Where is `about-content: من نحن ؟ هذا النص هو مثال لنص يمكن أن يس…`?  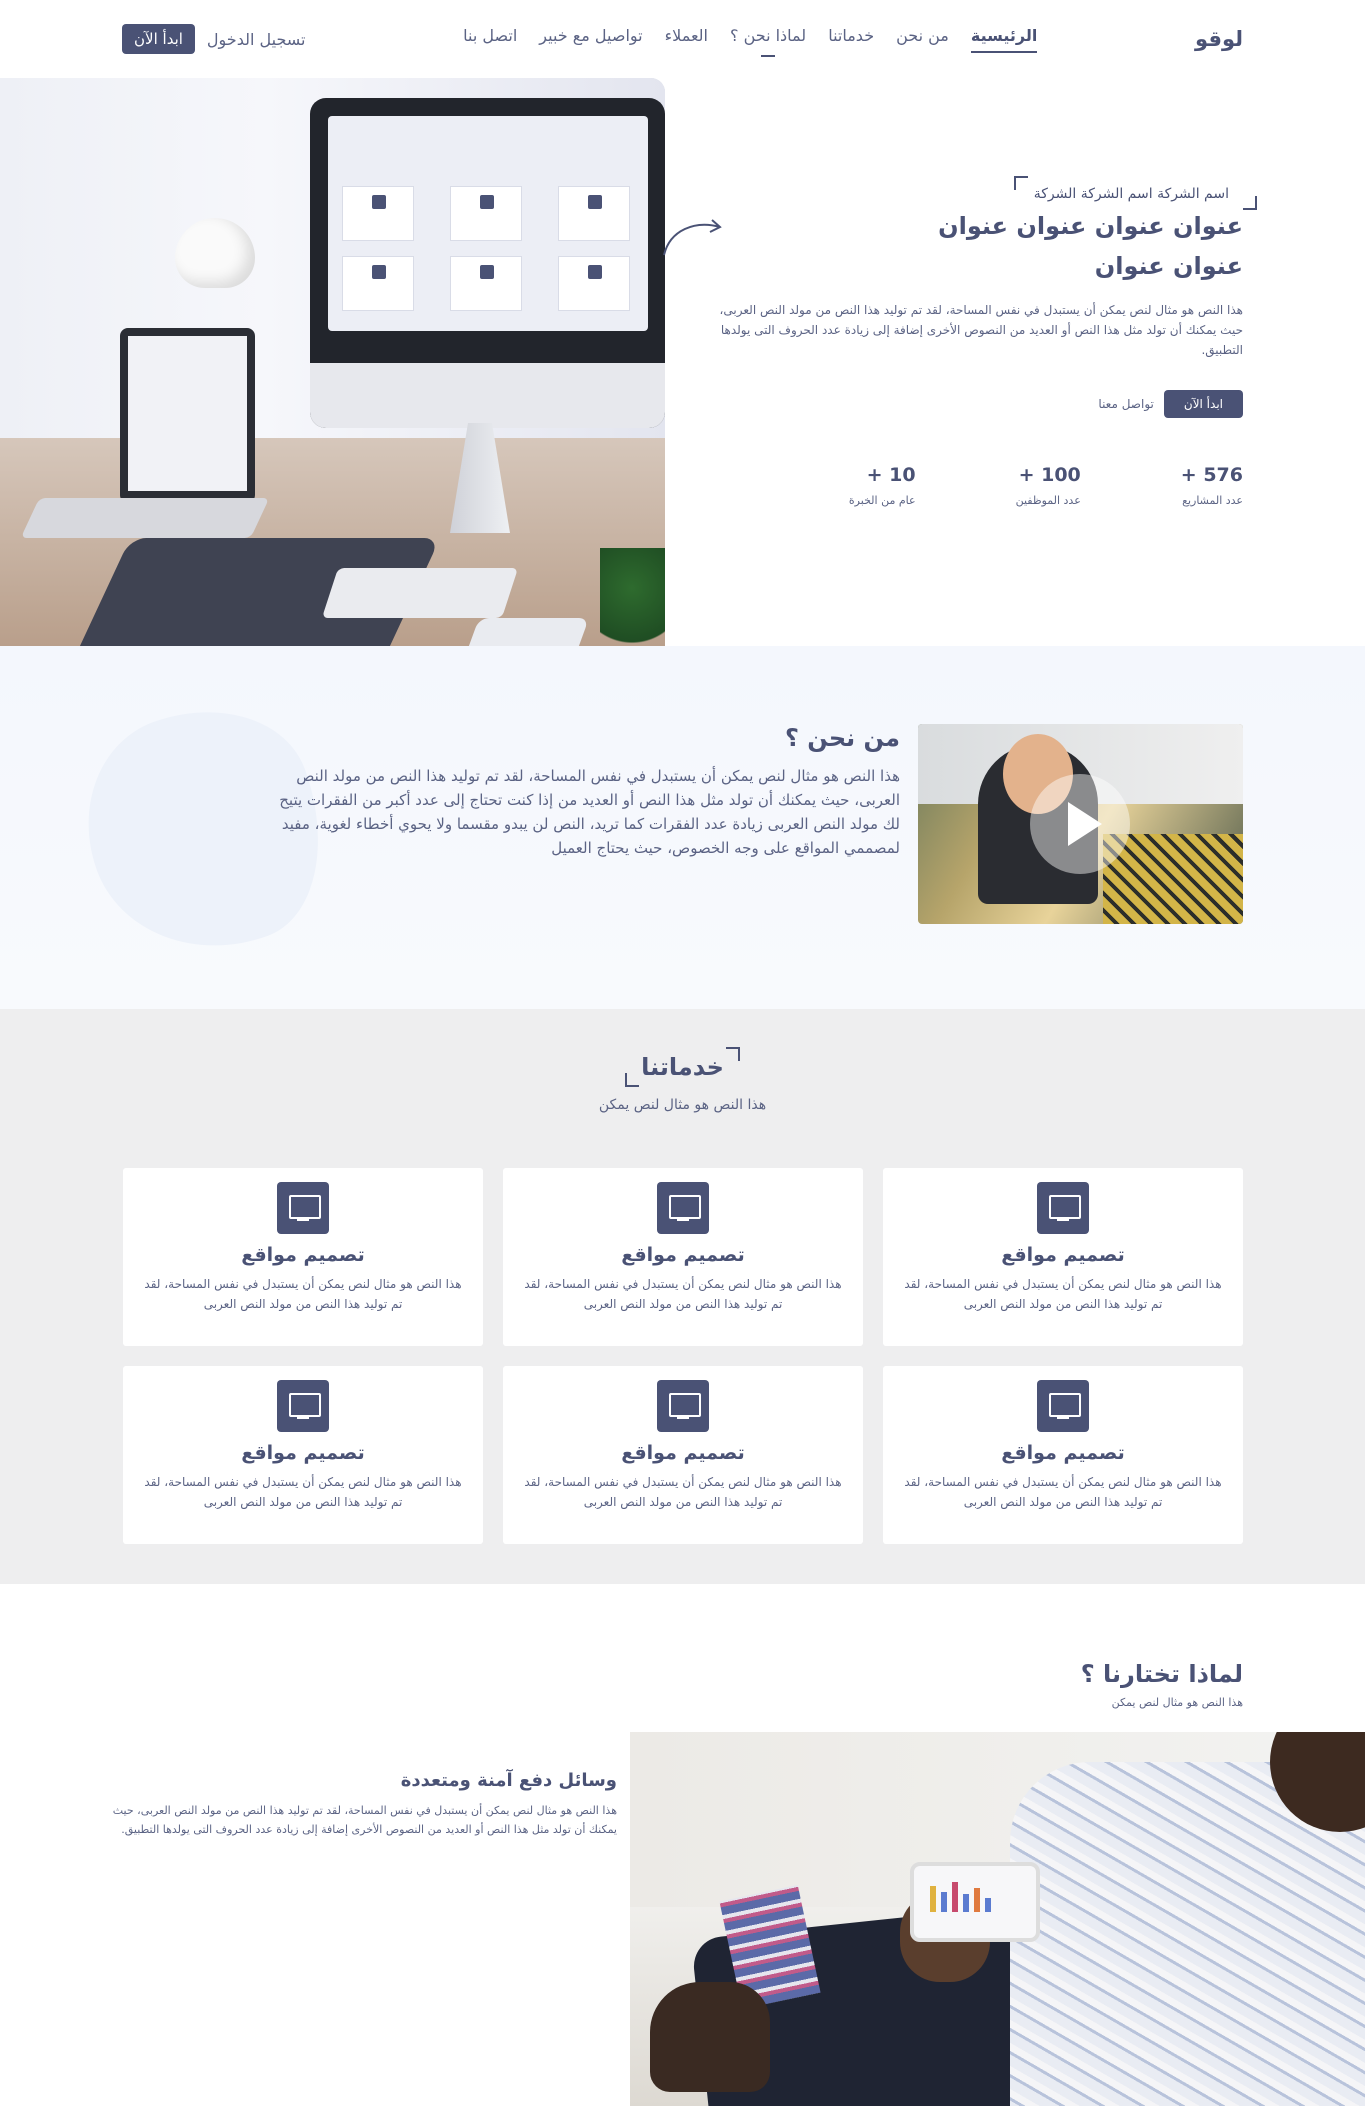 about-content: من نحن ؟ هذا النص هو مثال لنص يمكن أن يس… is located at coordinates (580, 792).